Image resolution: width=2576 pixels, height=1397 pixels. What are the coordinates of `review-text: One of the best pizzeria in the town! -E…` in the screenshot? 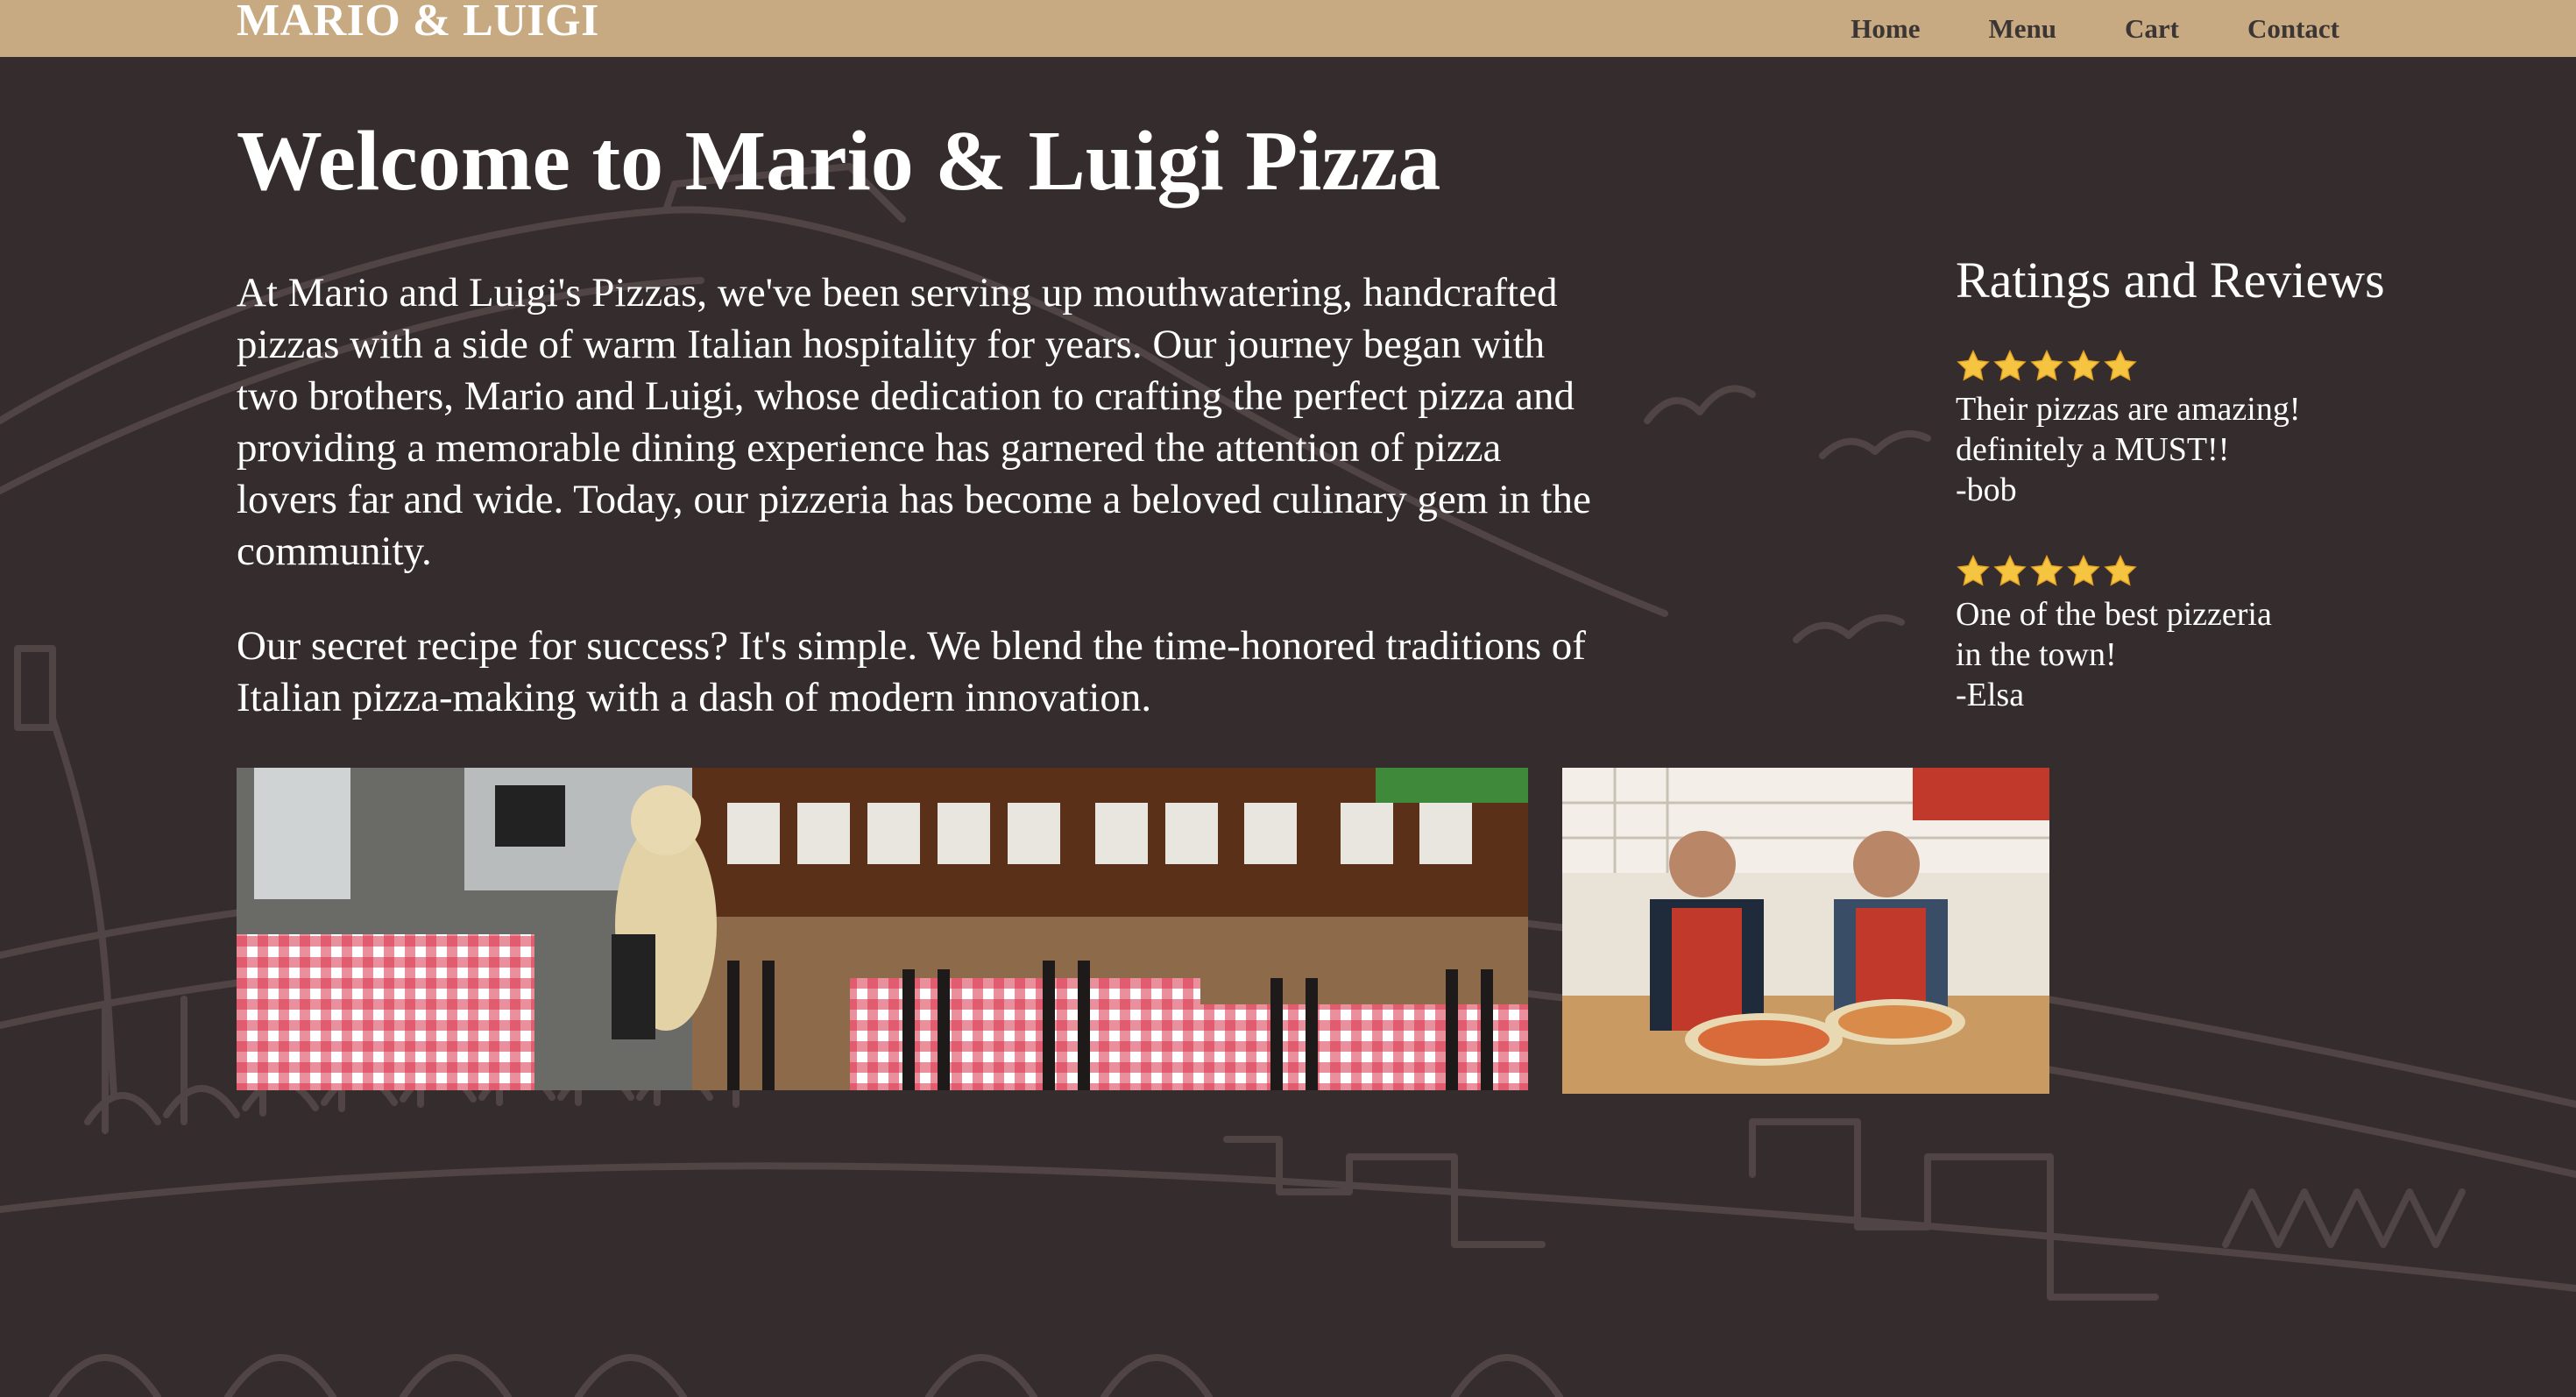 It's located at (2114, 655).